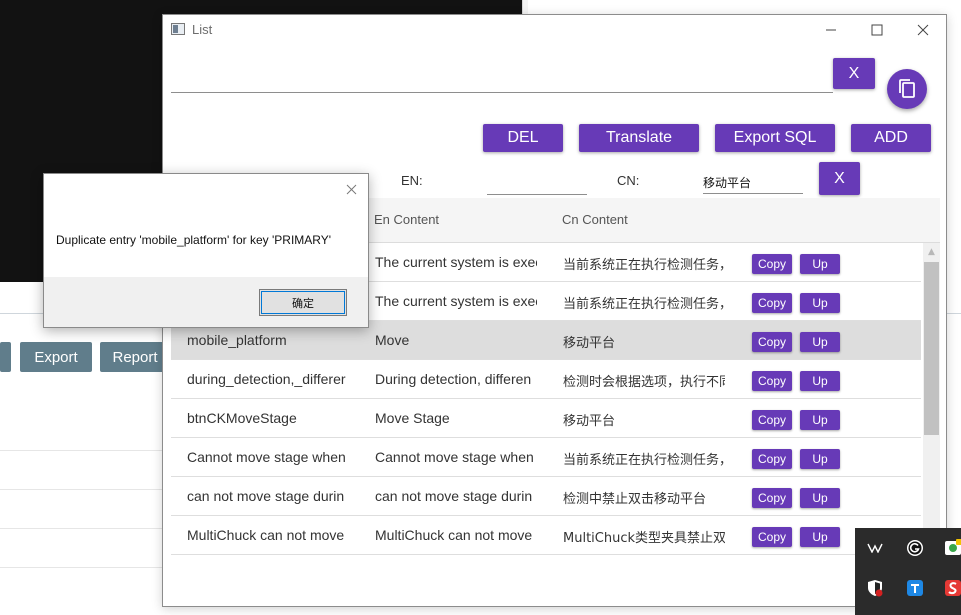 This screenshot has height=615, width=961. I want to click on scroll-thumb, so click(931, 348).